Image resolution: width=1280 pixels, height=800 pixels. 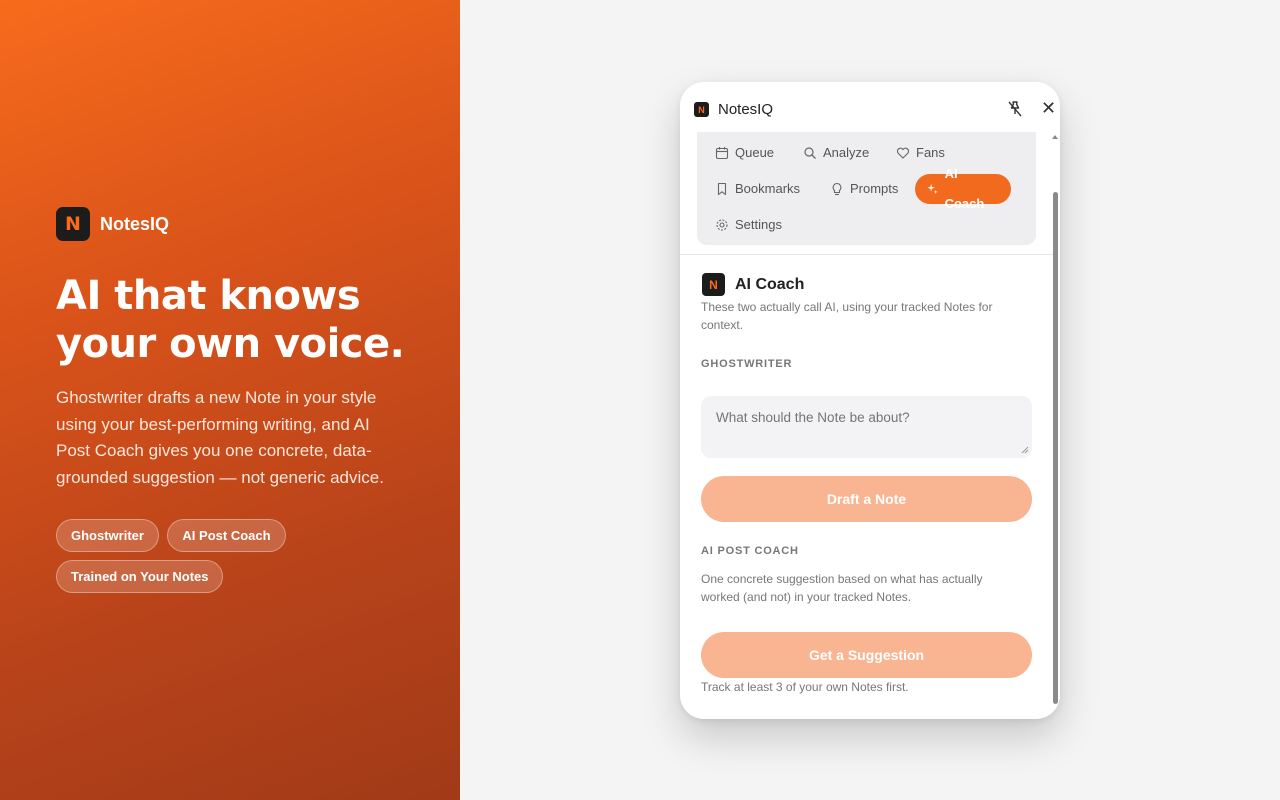 I want to click on lightbulb-icon, so click(x=837, y=189).